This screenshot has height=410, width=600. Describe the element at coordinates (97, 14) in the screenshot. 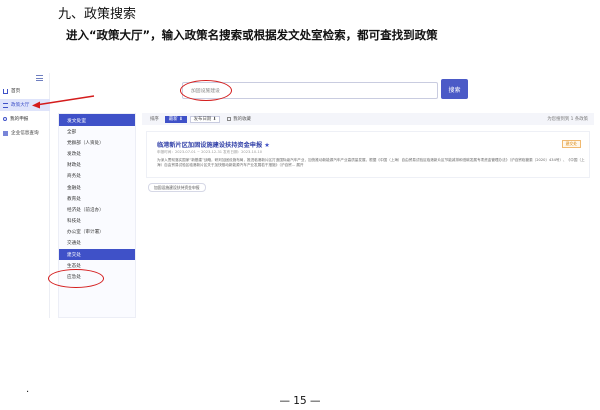

I see `section-heading: 九、政策搜索` at that location.